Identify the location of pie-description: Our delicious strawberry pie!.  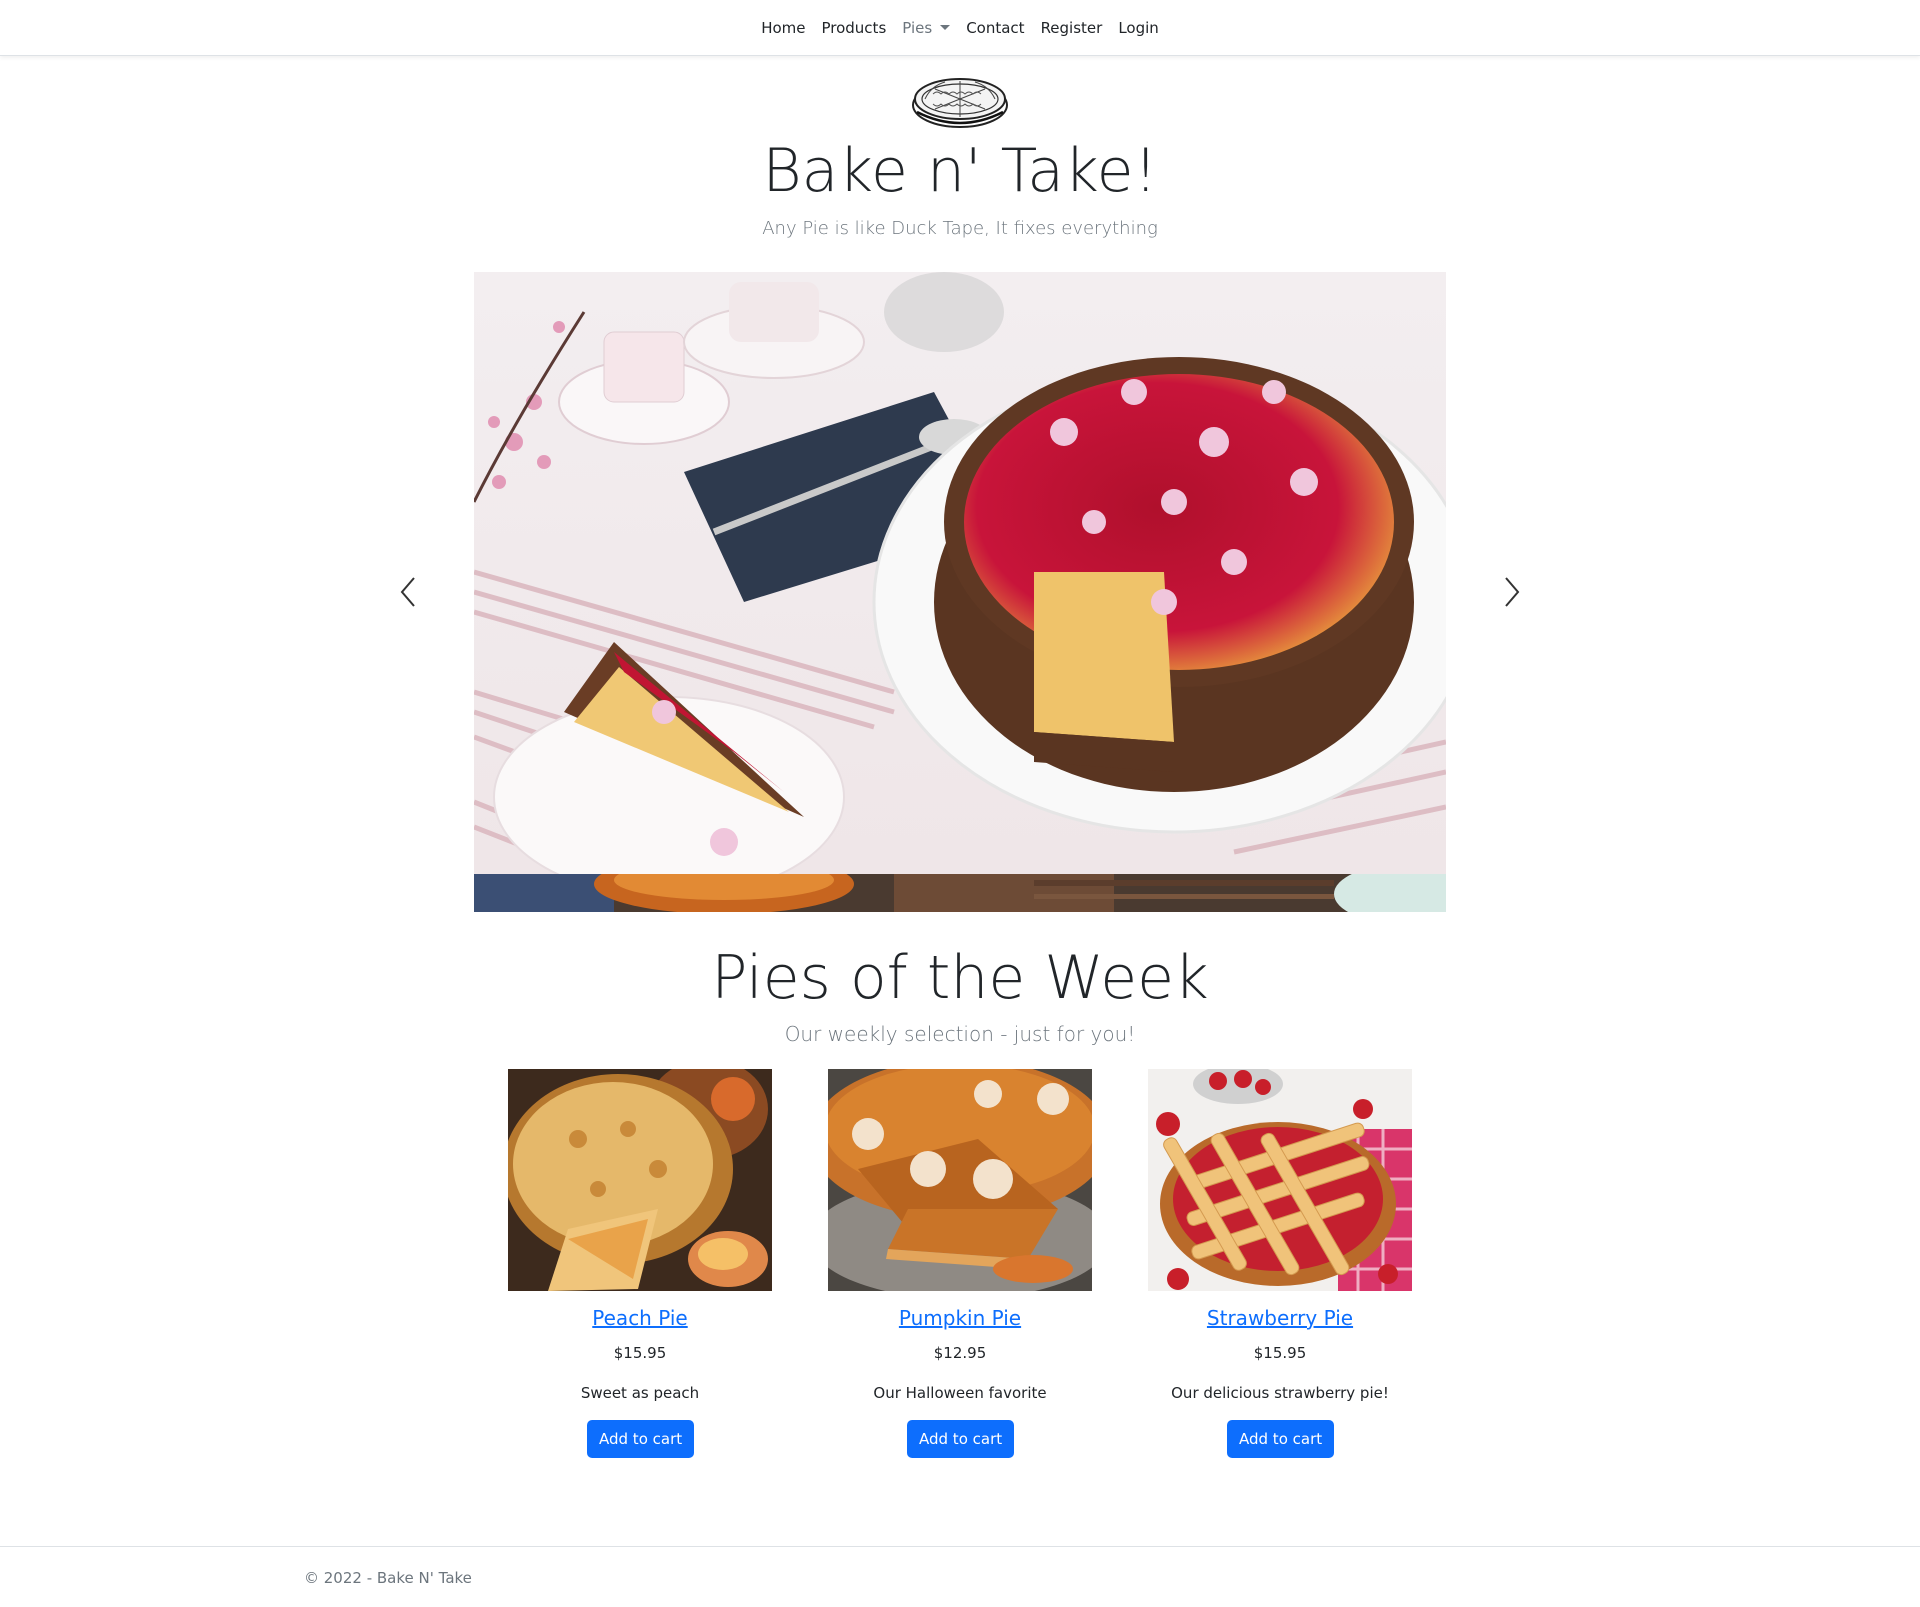
(1280, 1393).